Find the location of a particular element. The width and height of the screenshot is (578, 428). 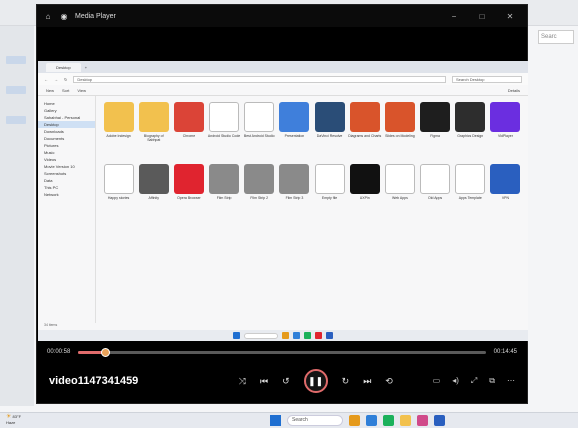

shuffle-icon: ⤨ is located at coordinates (242, 381).